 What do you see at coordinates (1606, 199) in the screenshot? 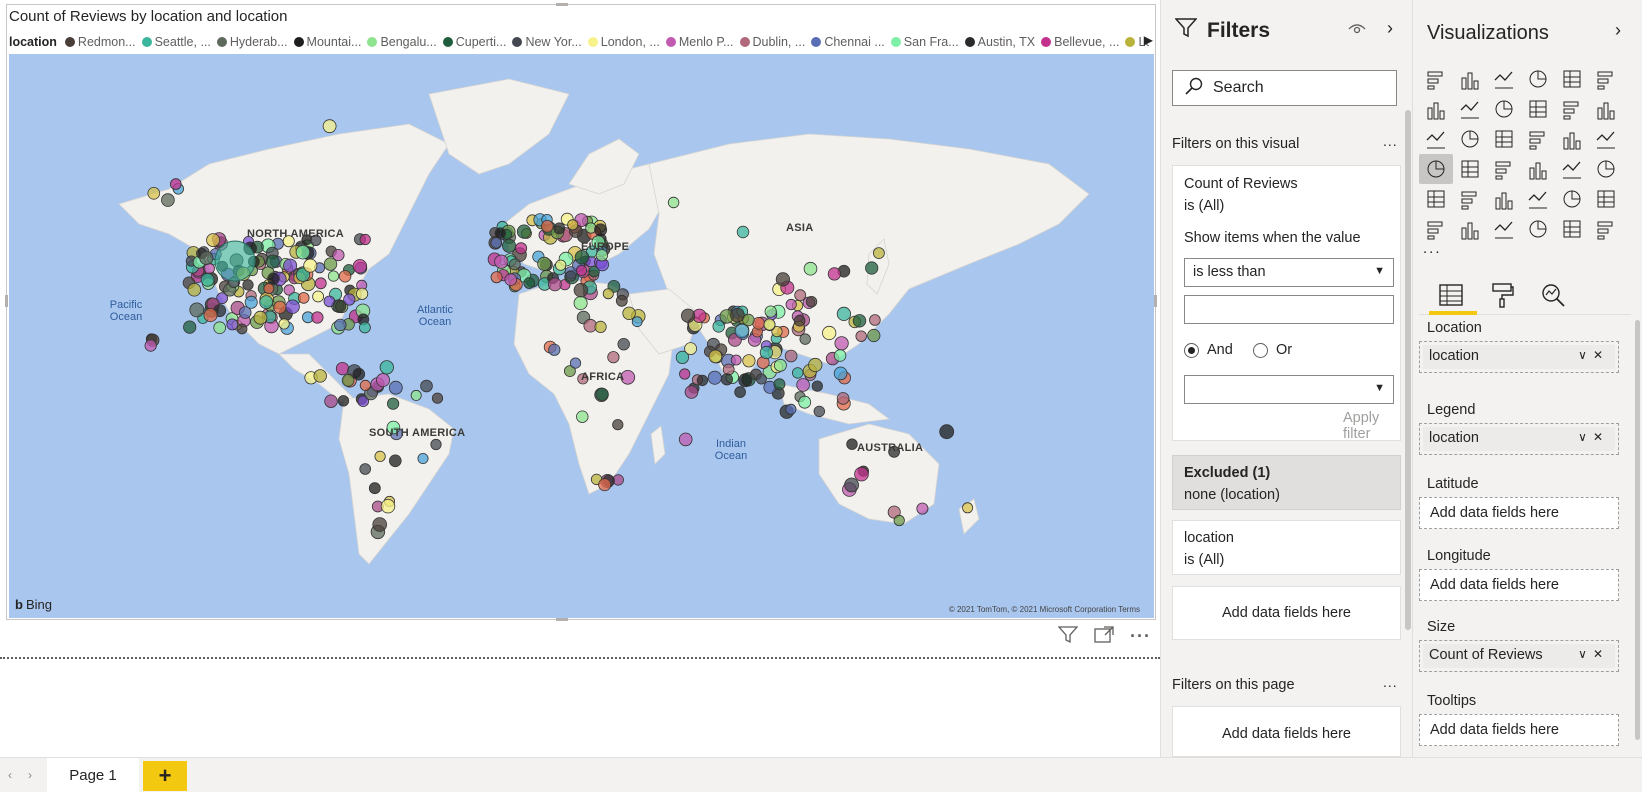
I see `key-influencers-icon` at bounding box center [1606, 199].